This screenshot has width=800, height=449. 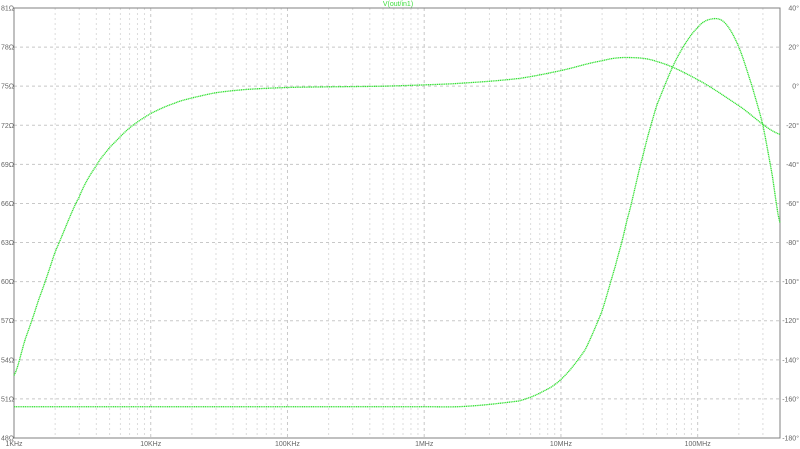 What do you see at coordinates (7, 360) in the screenshot?
I see `y-left-tick-label: 54Ω` at bounding box center [7, 360].